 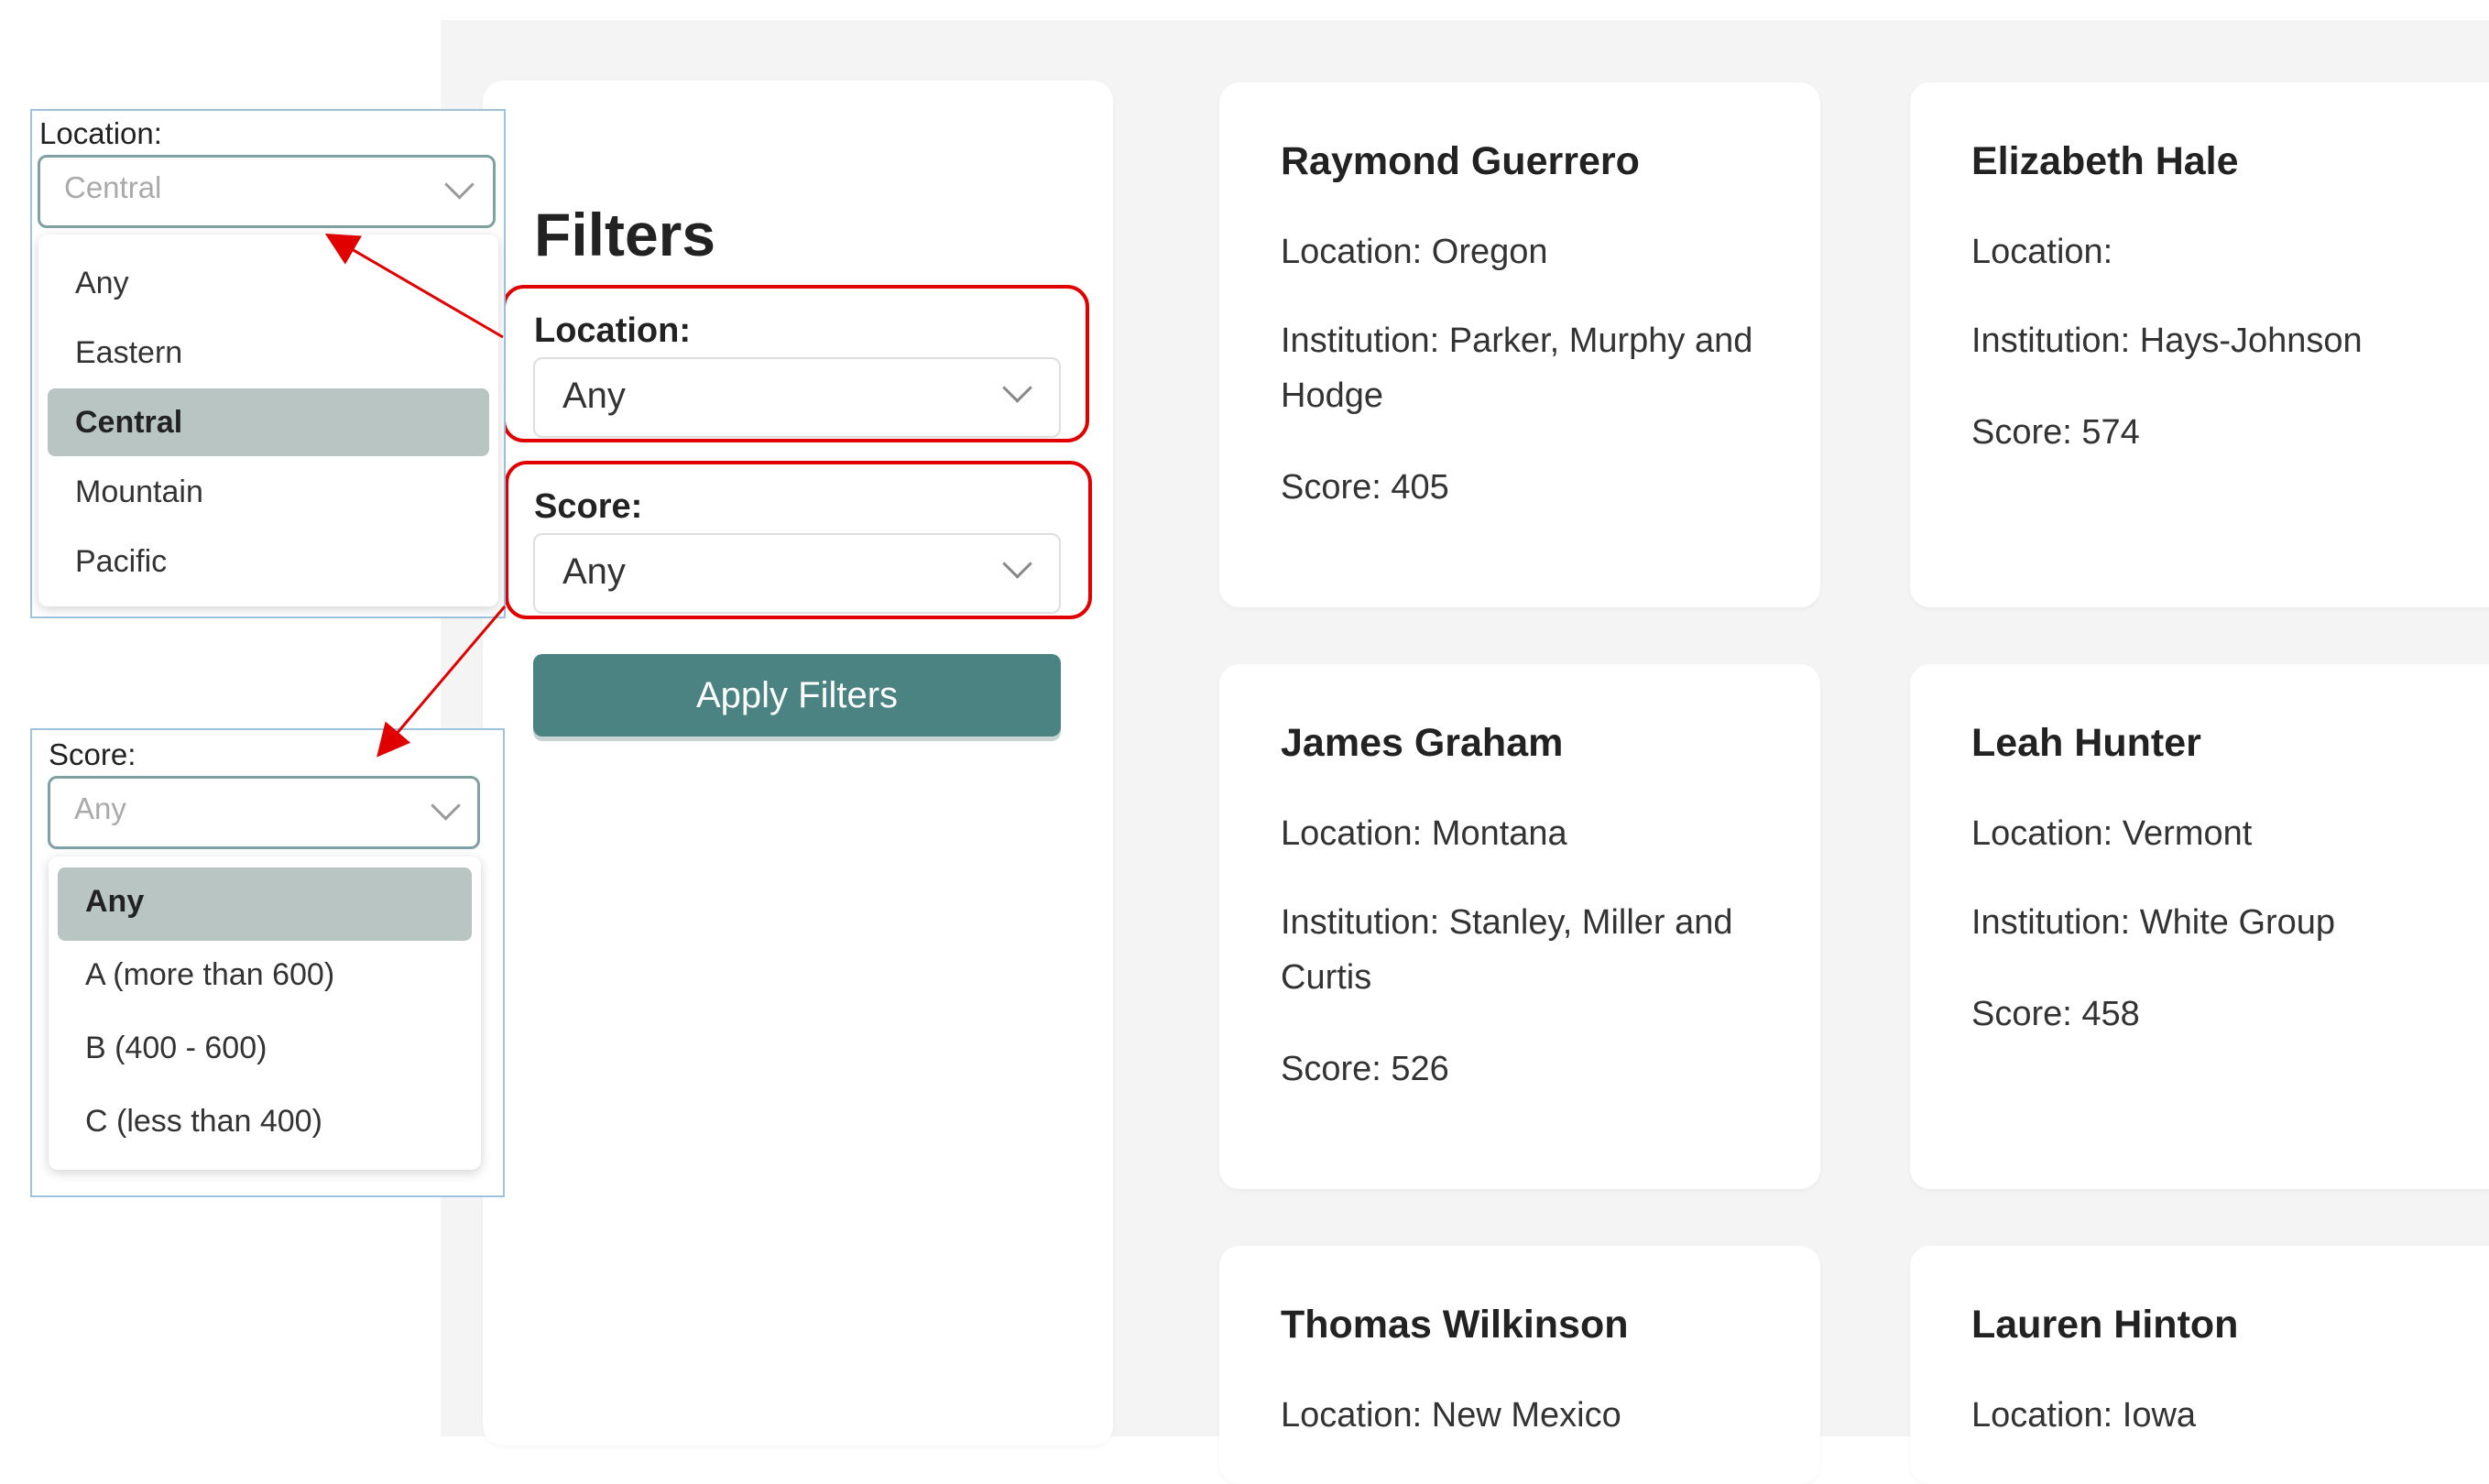 I want to click on annotation-arrows, so click(x=415, y=495).